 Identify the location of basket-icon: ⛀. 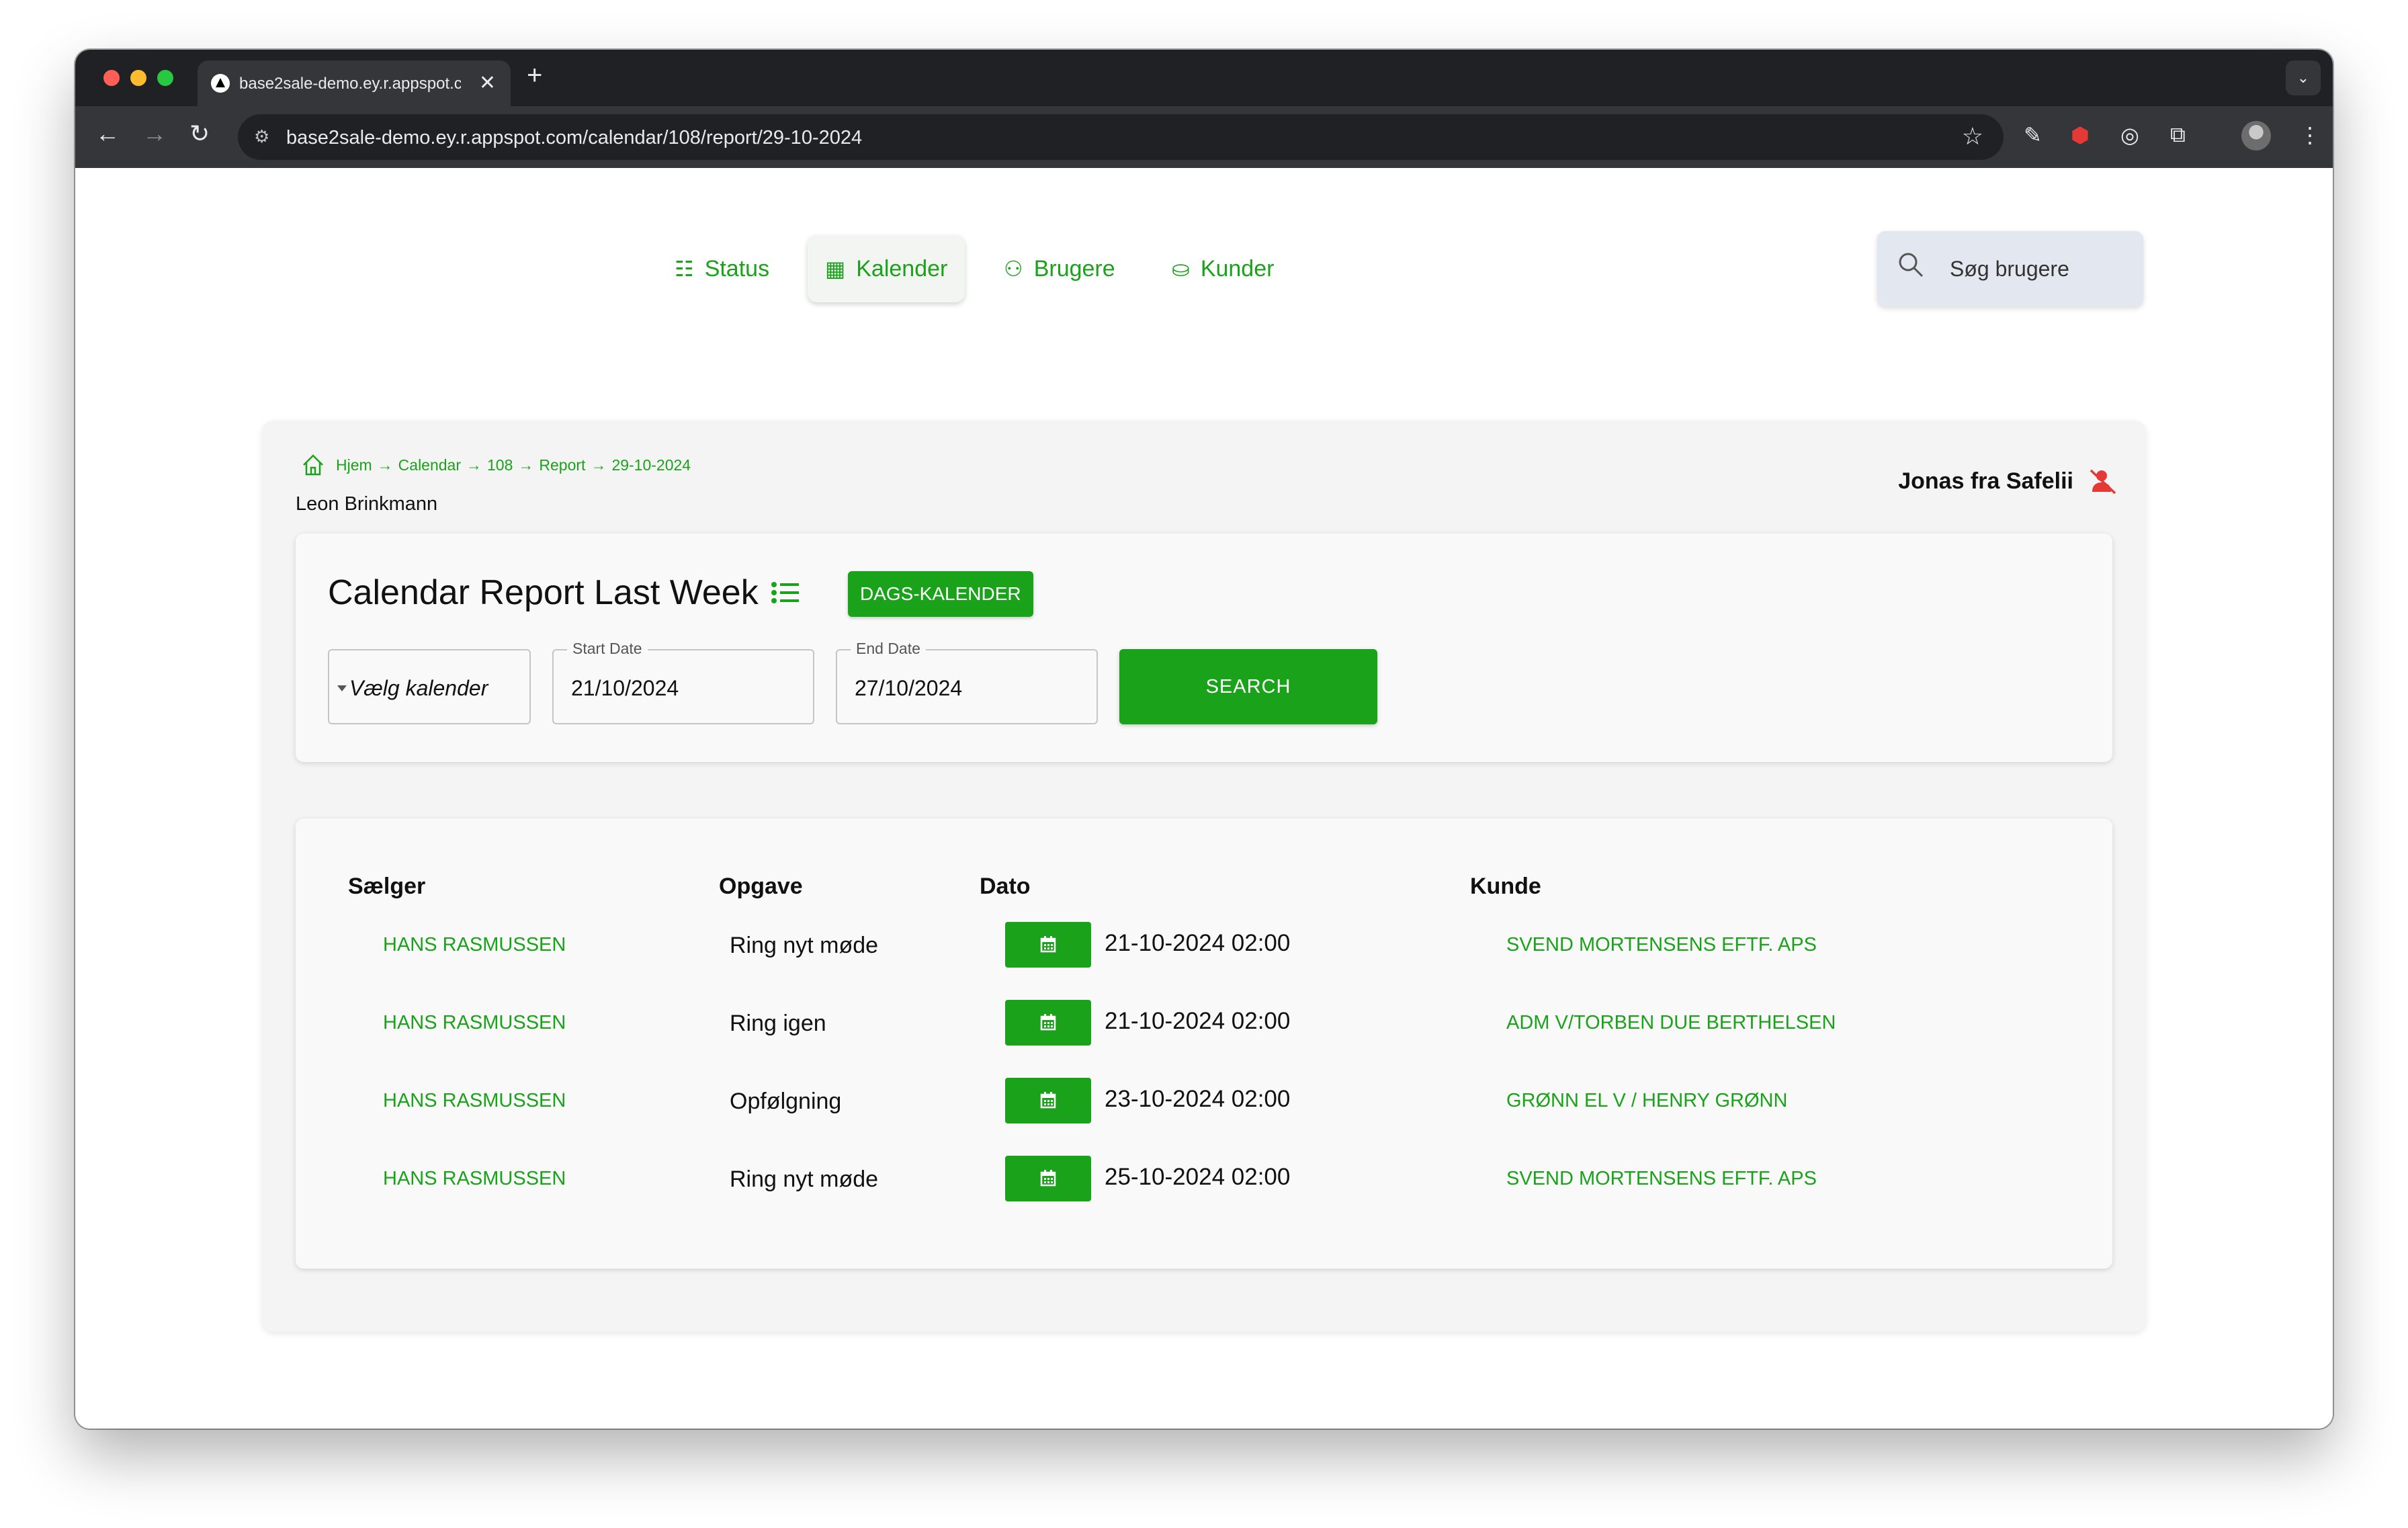
(1181, 269).